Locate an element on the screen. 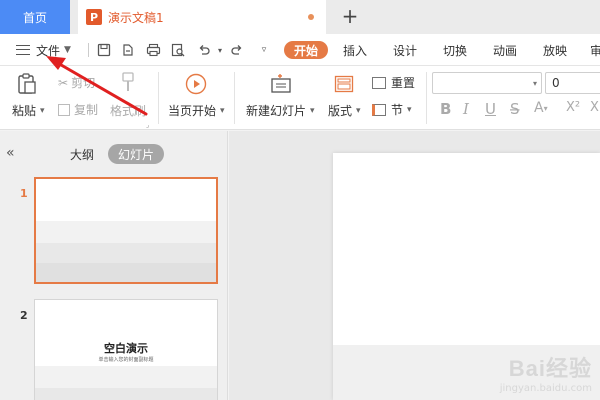  tab-outline: 大纲 is located at coordinates (82, 154).